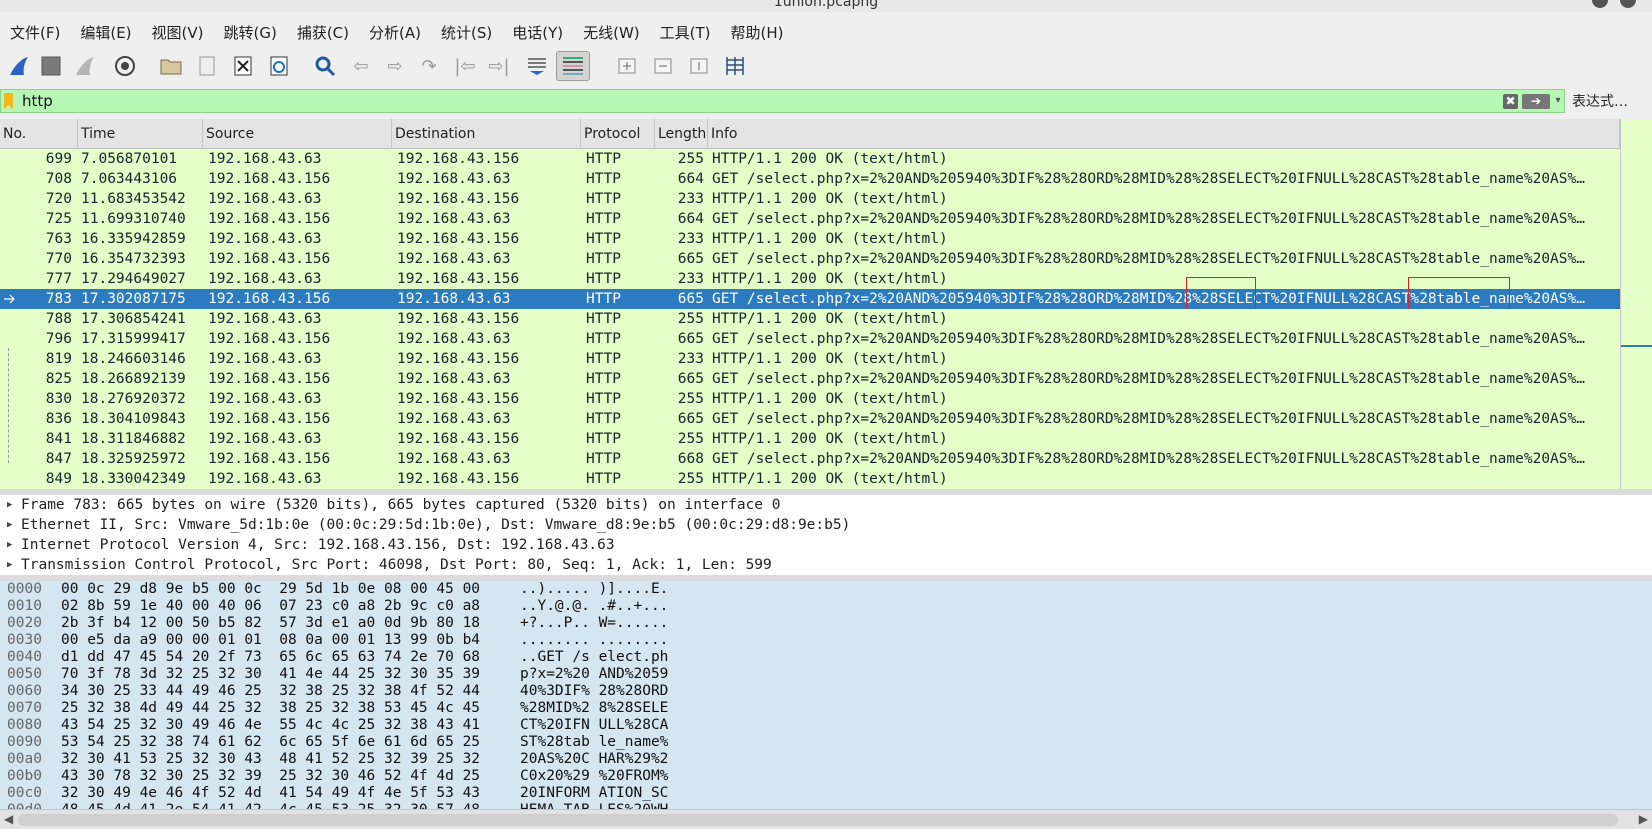 The width and height of the screenshot is (1652, 829). What do you see at coordinates (395, 33) in the screenshot?
I see `menu-analyze: 分析(A)` at bounding box center [395, 33].